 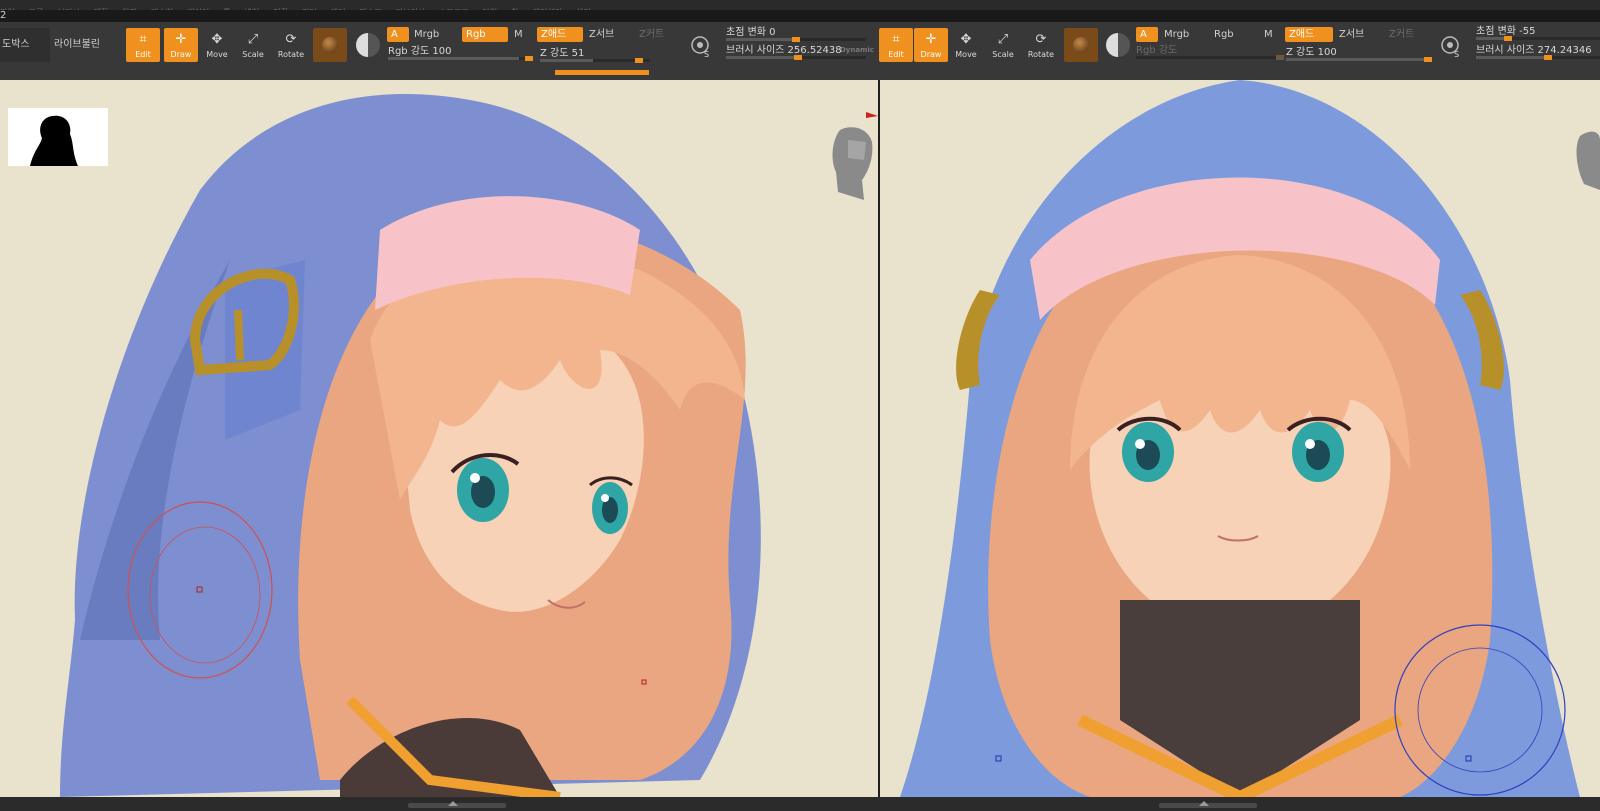 I want to click on menu-item: 레이어, so click(x=198, y=10).